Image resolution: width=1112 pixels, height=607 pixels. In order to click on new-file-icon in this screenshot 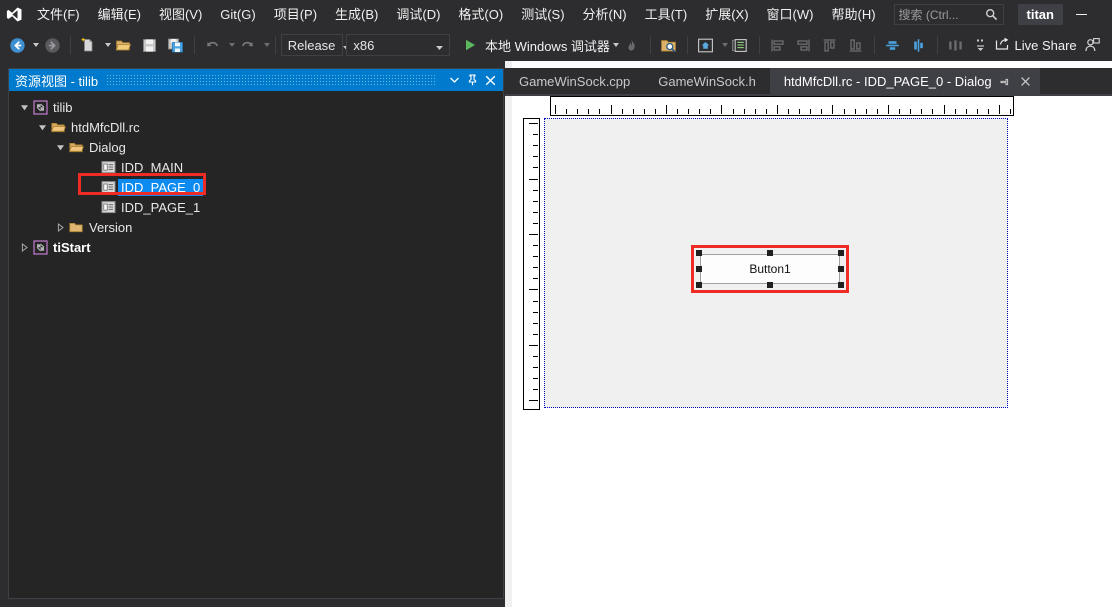, I will do `click(89, 45)`.